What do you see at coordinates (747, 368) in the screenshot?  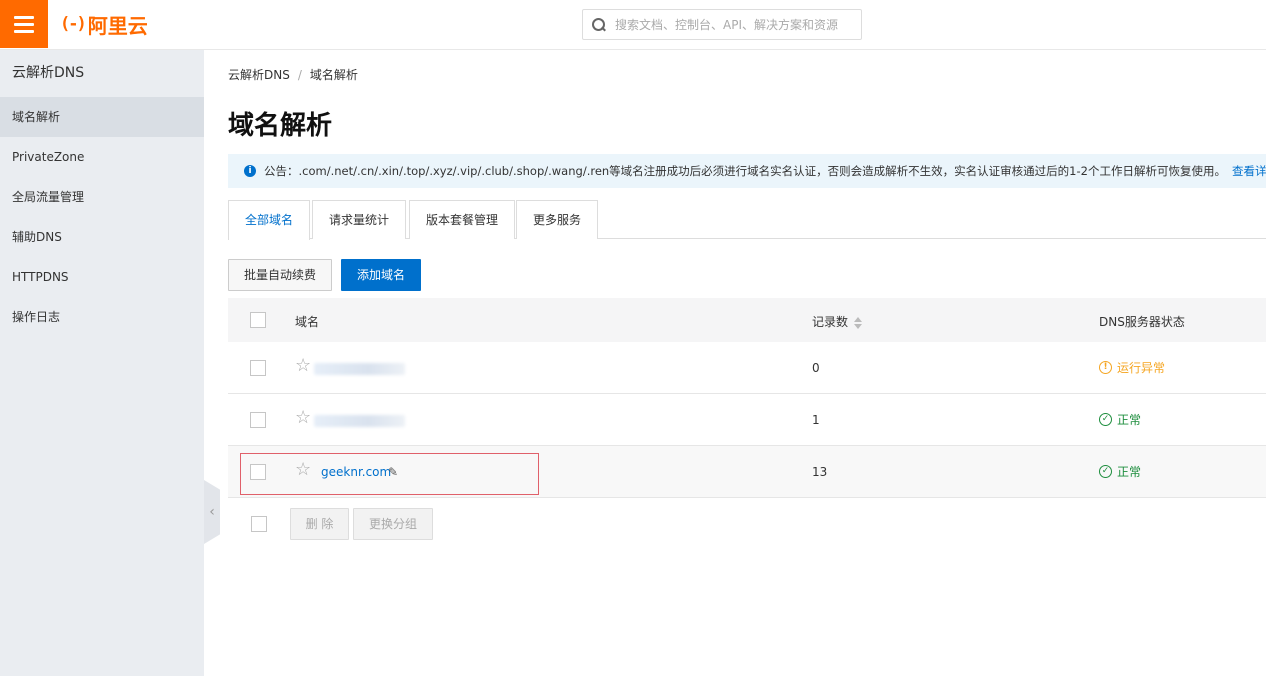 I see `table-row: ☆ 0 ! 运行异常` at bounding box center [747, 368].